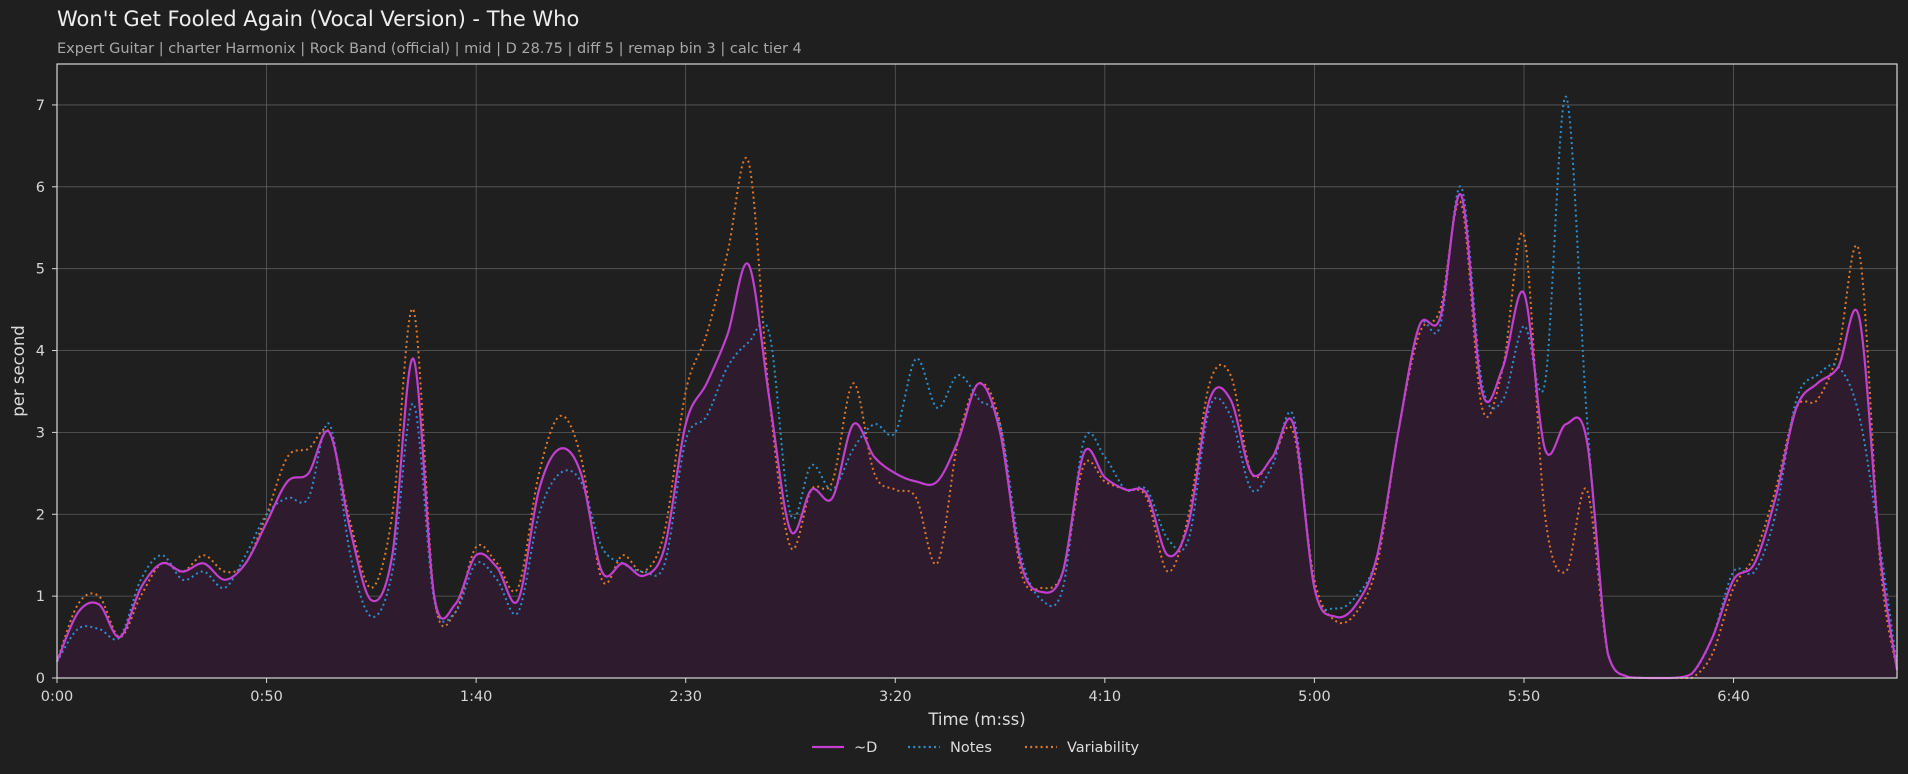 Image resolution: width=1908 pixels, height=774 pixels. I want to click on x-tick-label: 4:10, so click(1105, 697).